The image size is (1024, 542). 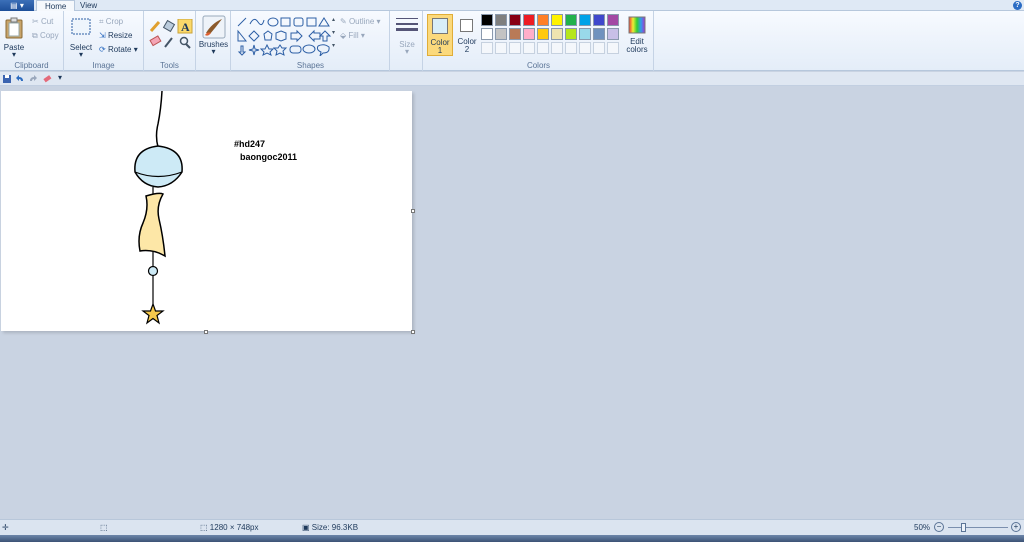 I want to click on crop-button: ⌗ Crop, so click(x=111, y=22).